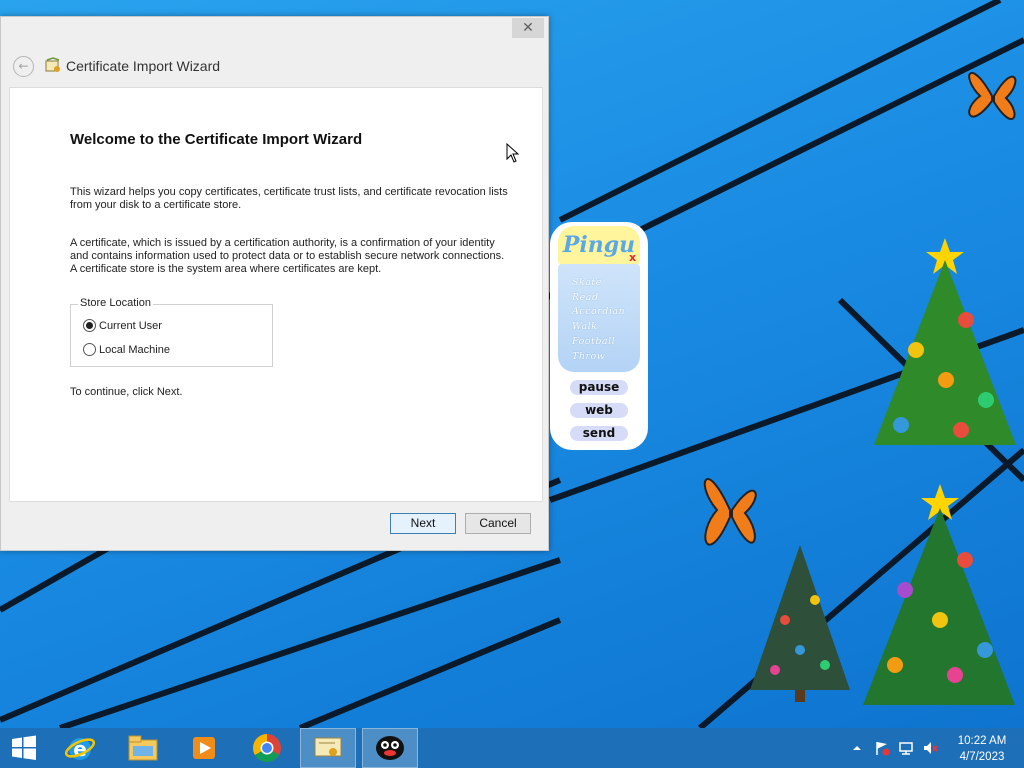 The width and height of the screenshot is (1024, 768). What do you see at coordinates (599, 387) in the screenshot?
I see `pingu-pause-button: pause` at bounding box center [599, 387].